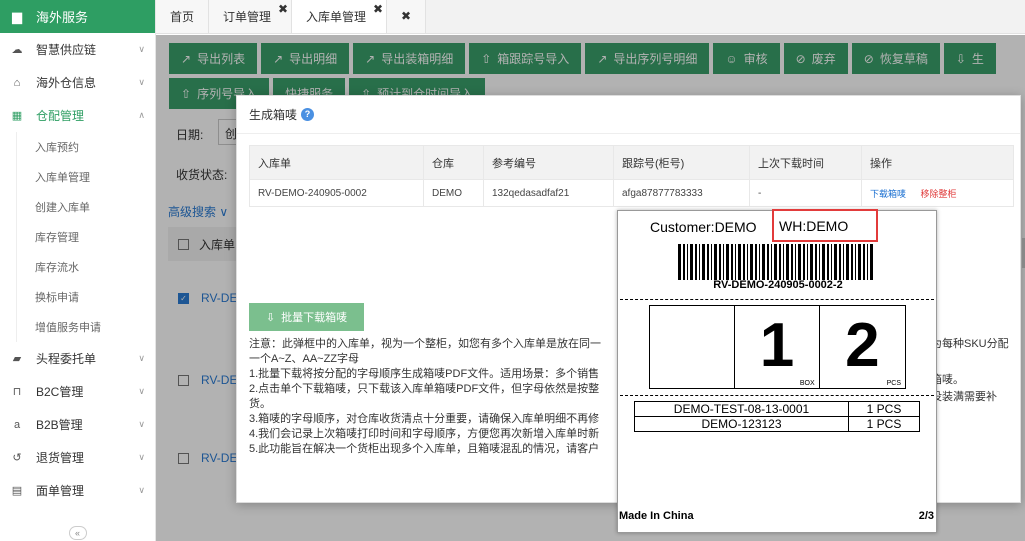  What do you see at coordinates (741, 424) in the screenshot?
I see `sku-code: DEMO-123123` at bounding box center [741, 424].